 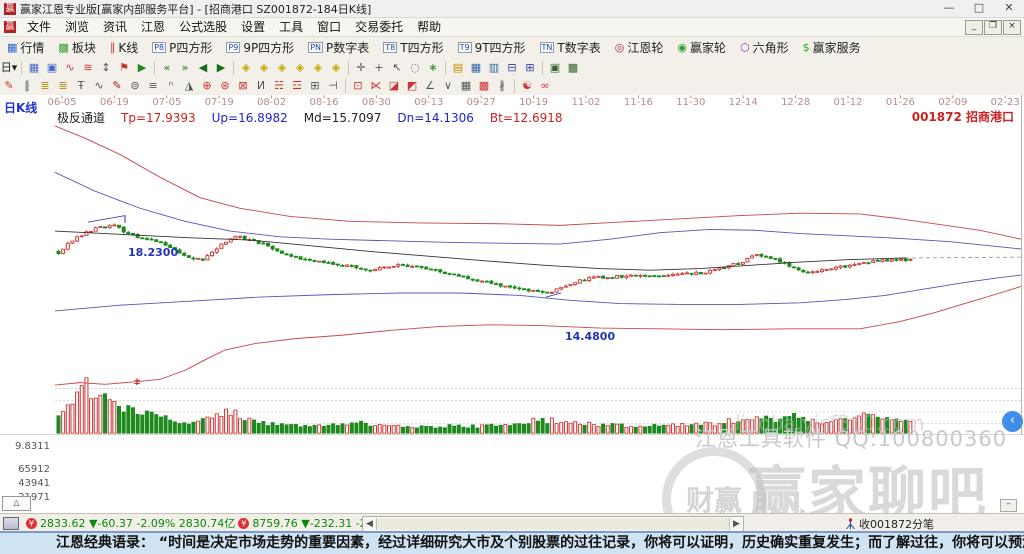 I want to click on box-select-icon: ⊡, so click(x=358, y=86).